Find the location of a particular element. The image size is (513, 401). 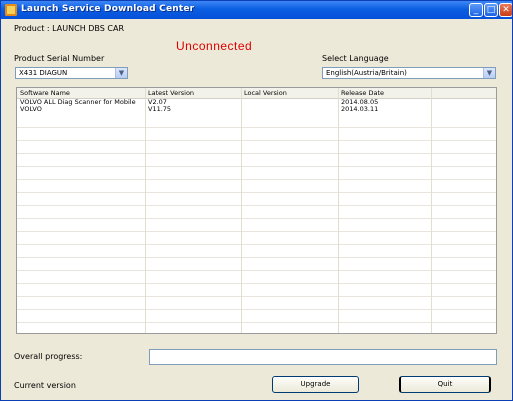

connection-status: Unconnected is located at coordinates (214, 46).